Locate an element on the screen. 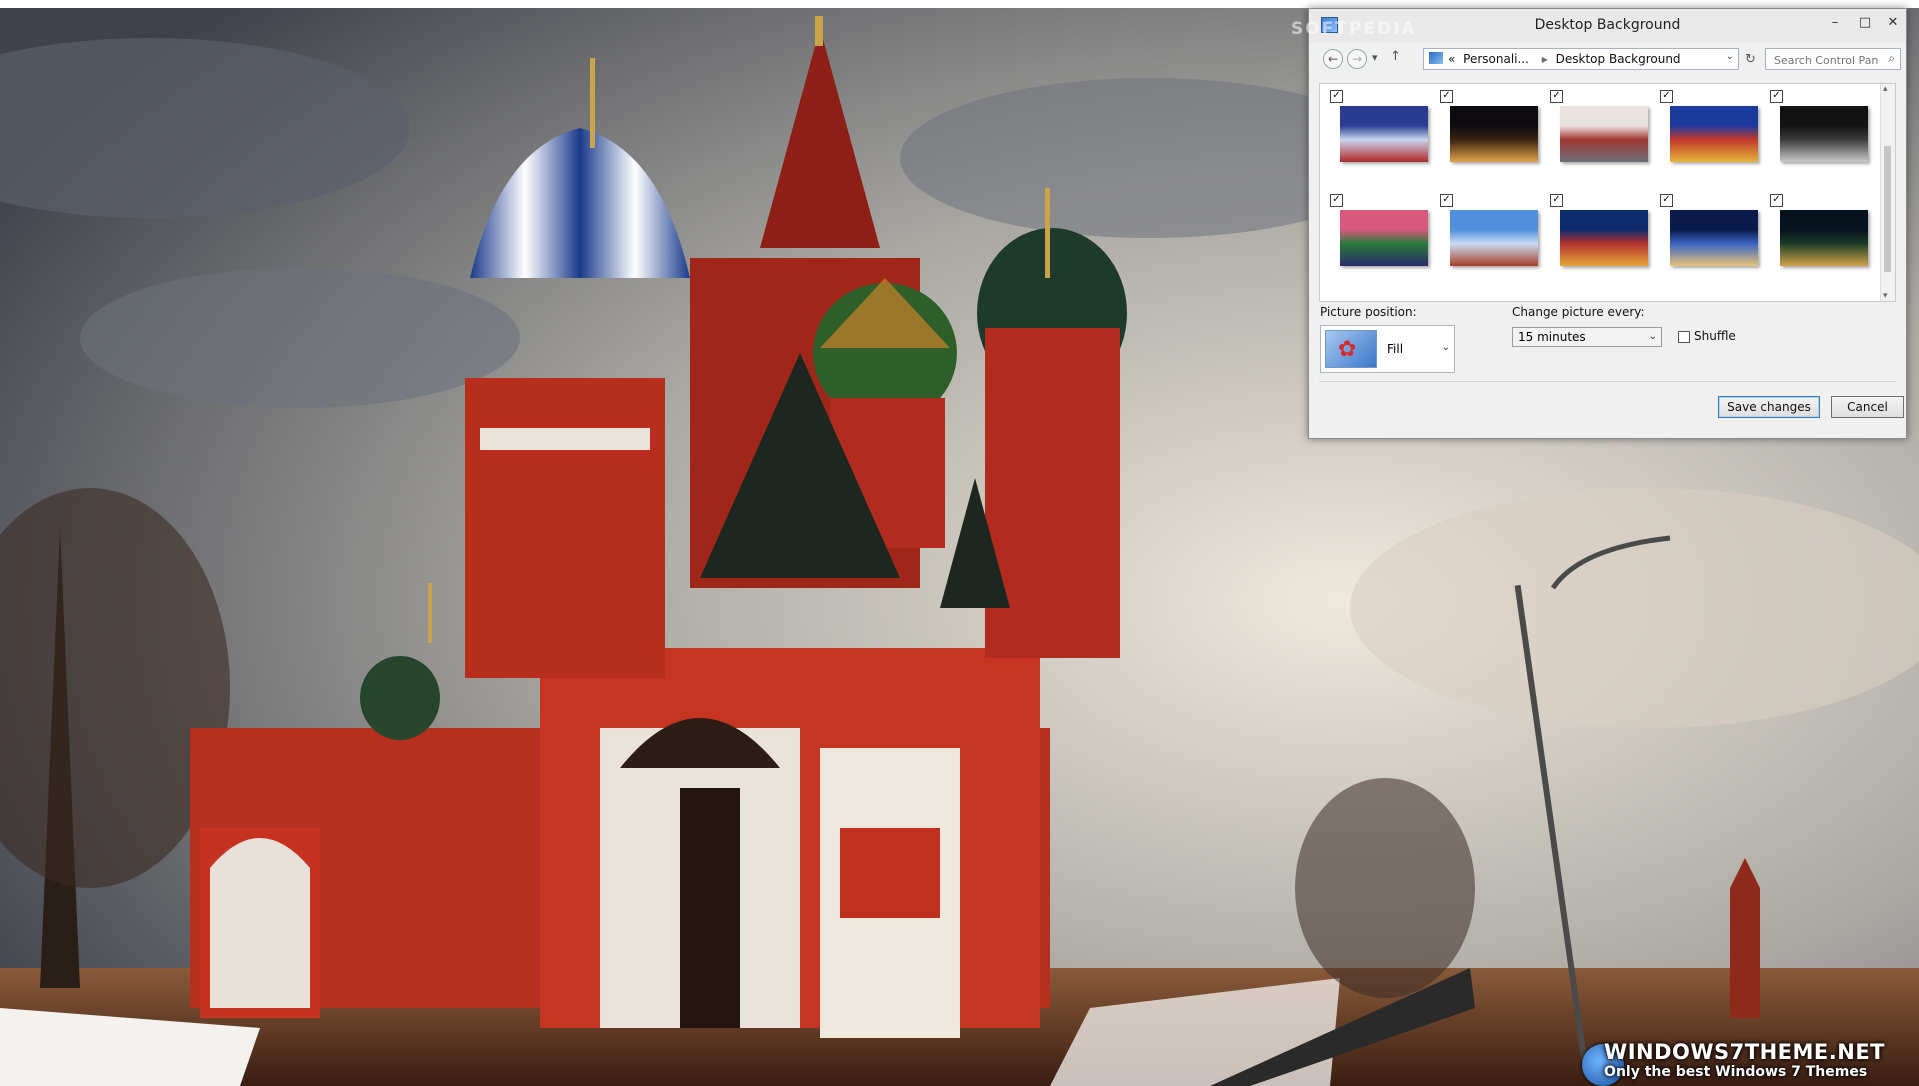 This screenshot has width=1919, height=1086. maximize-button: □ is located at coordinates (1865, 23).